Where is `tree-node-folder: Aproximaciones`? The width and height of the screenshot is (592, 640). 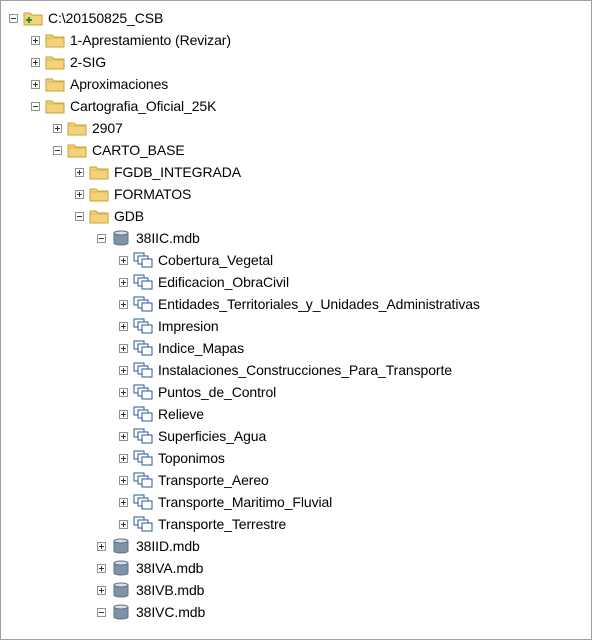
tree-node-folder: Aproximaciones is located at coordinates (99, 84).